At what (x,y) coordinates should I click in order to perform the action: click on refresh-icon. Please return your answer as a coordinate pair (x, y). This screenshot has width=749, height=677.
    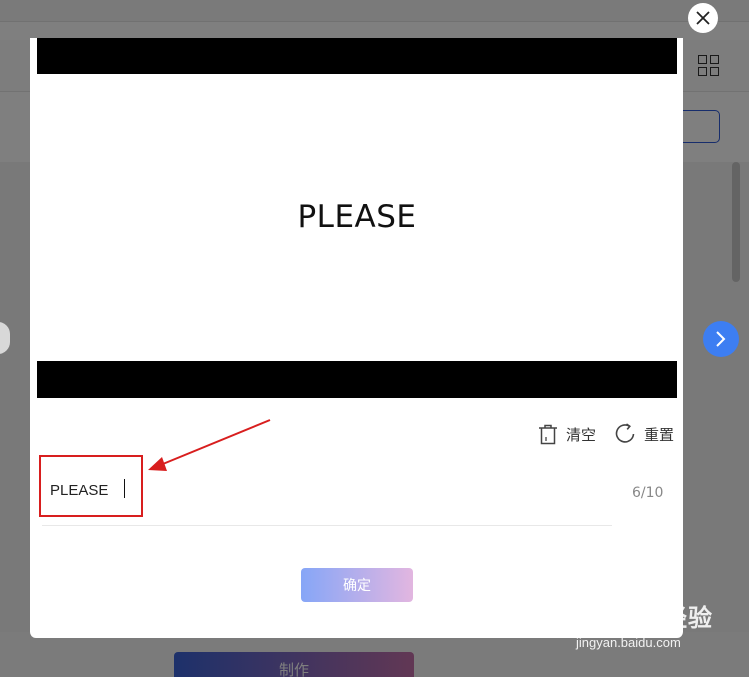
    Looking at the image, I should click on (625, 433).